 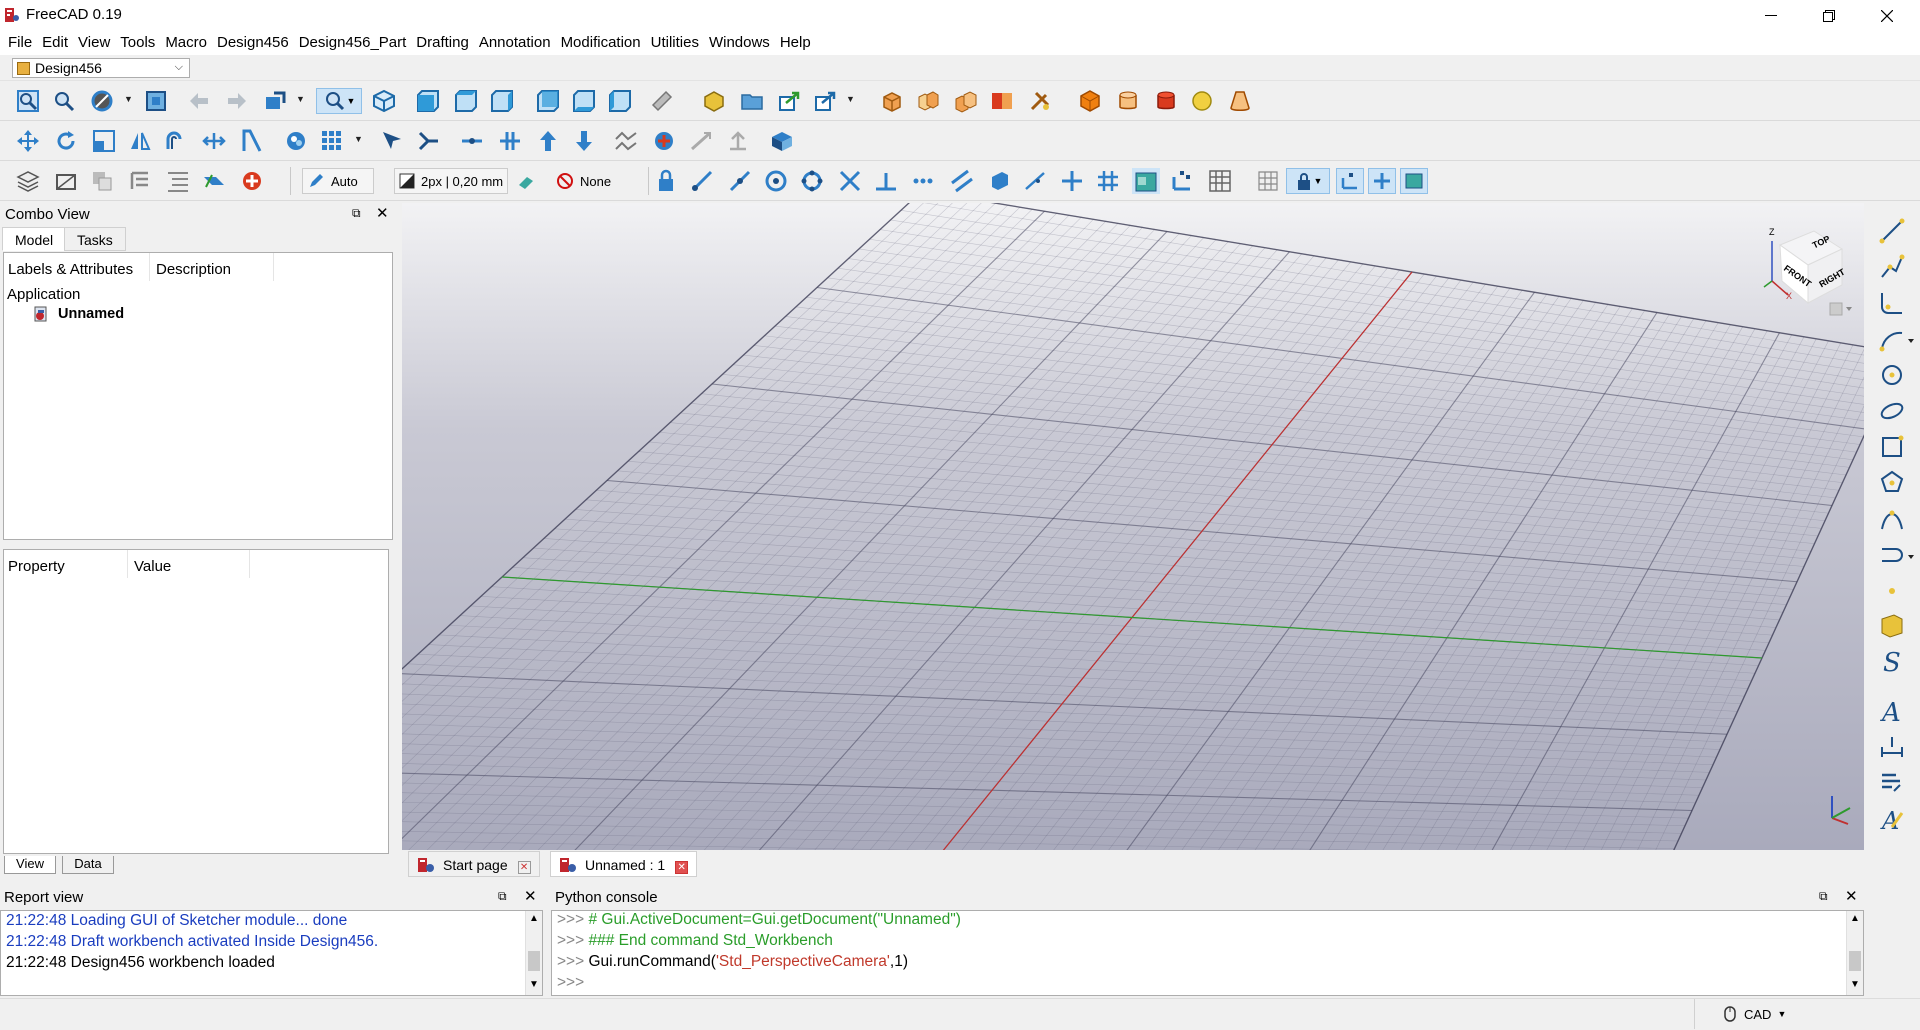 I want to click on sketch-arc-icon, so click(x=1897, y=339).